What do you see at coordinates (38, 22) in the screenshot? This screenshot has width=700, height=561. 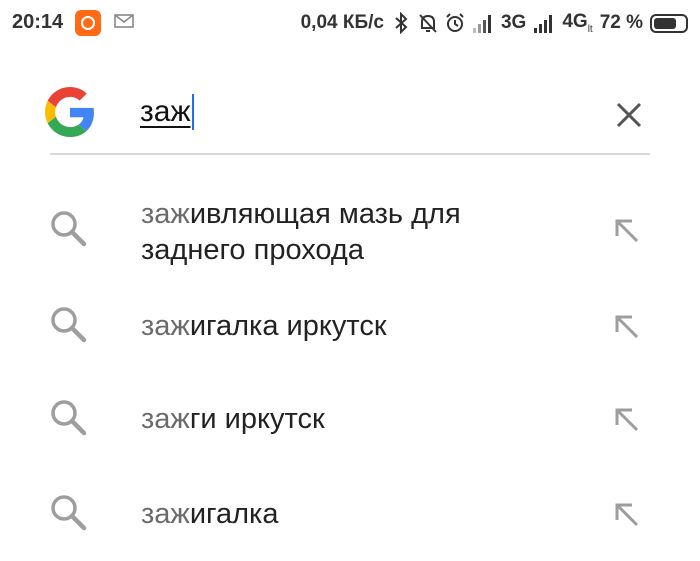 I see `status-time: 20:14` at bounding box center [38, 22].